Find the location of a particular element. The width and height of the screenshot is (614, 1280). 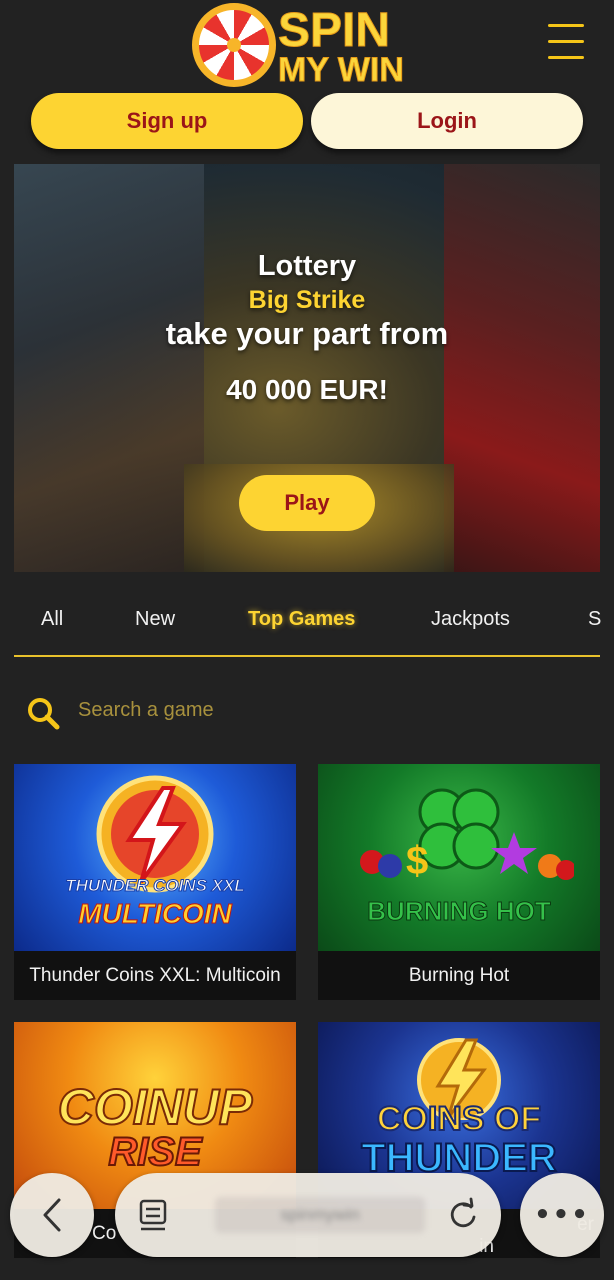

browser-back-button is located at coordinates (52, 1215).